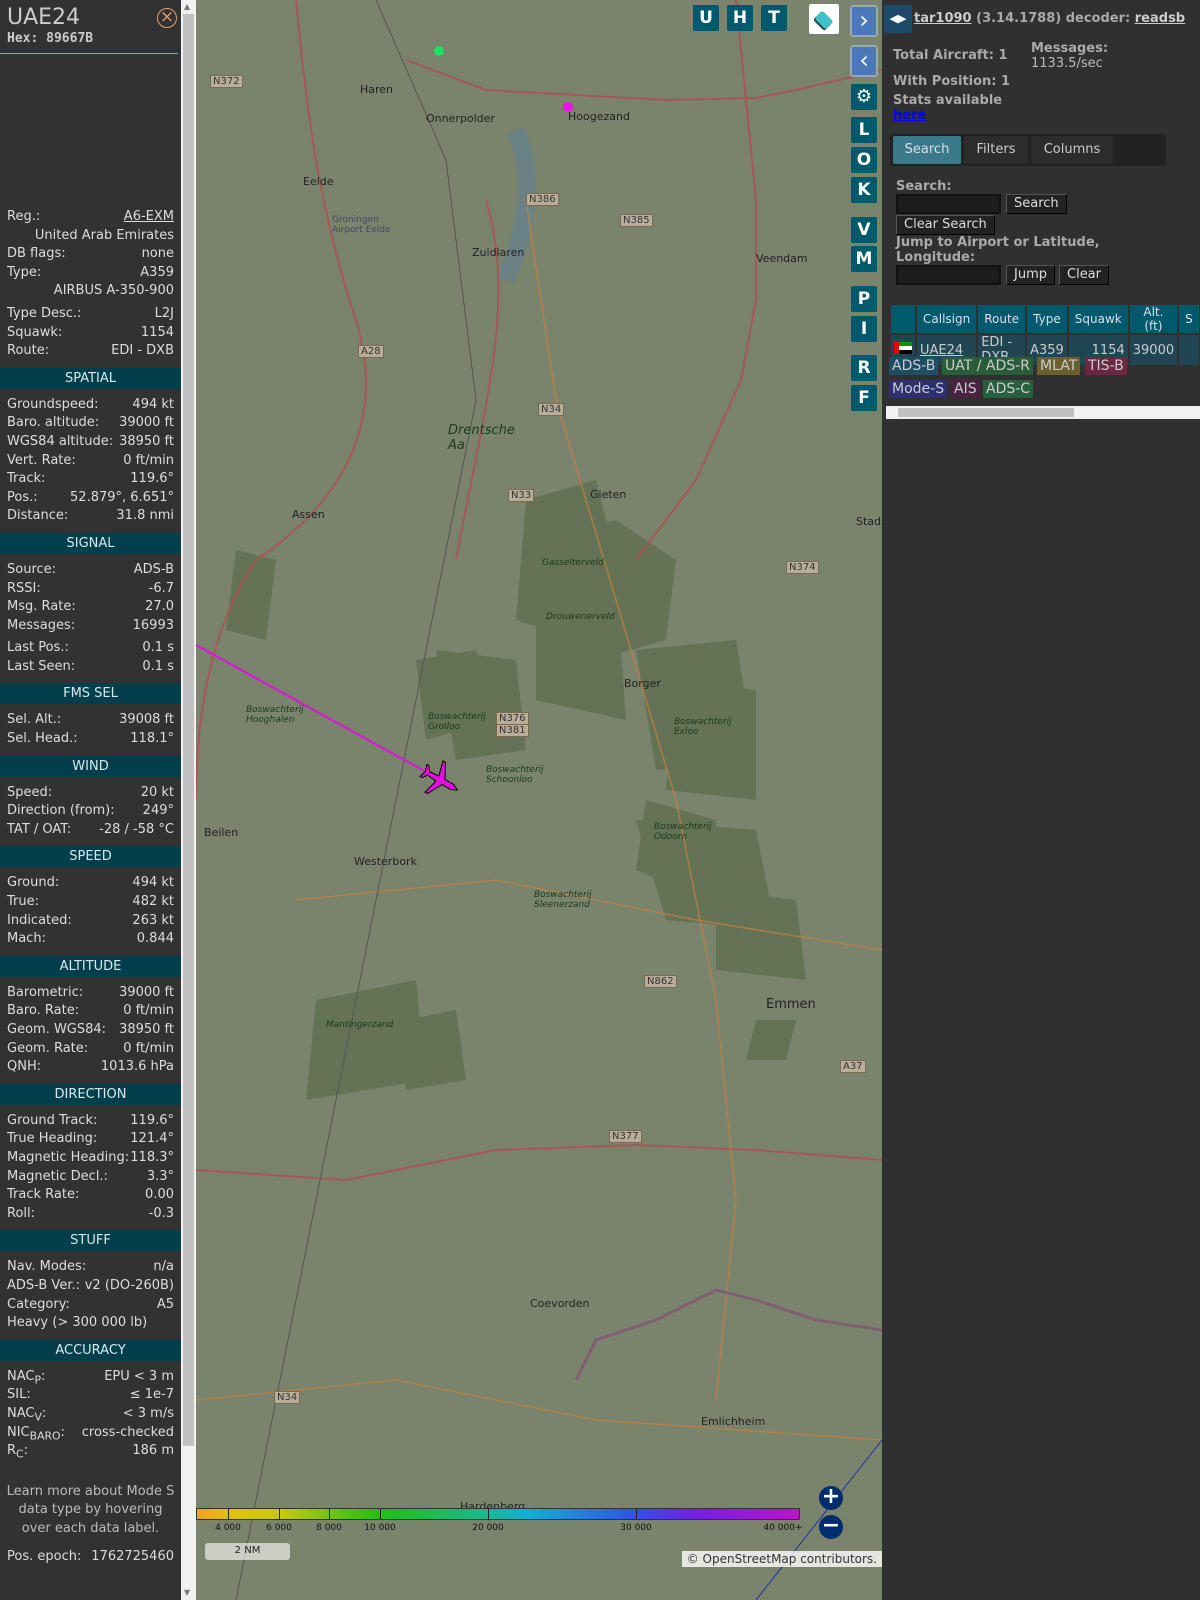 This screenshot has width=1200, height=1600. I want to click on column-header, so click(903, 319).